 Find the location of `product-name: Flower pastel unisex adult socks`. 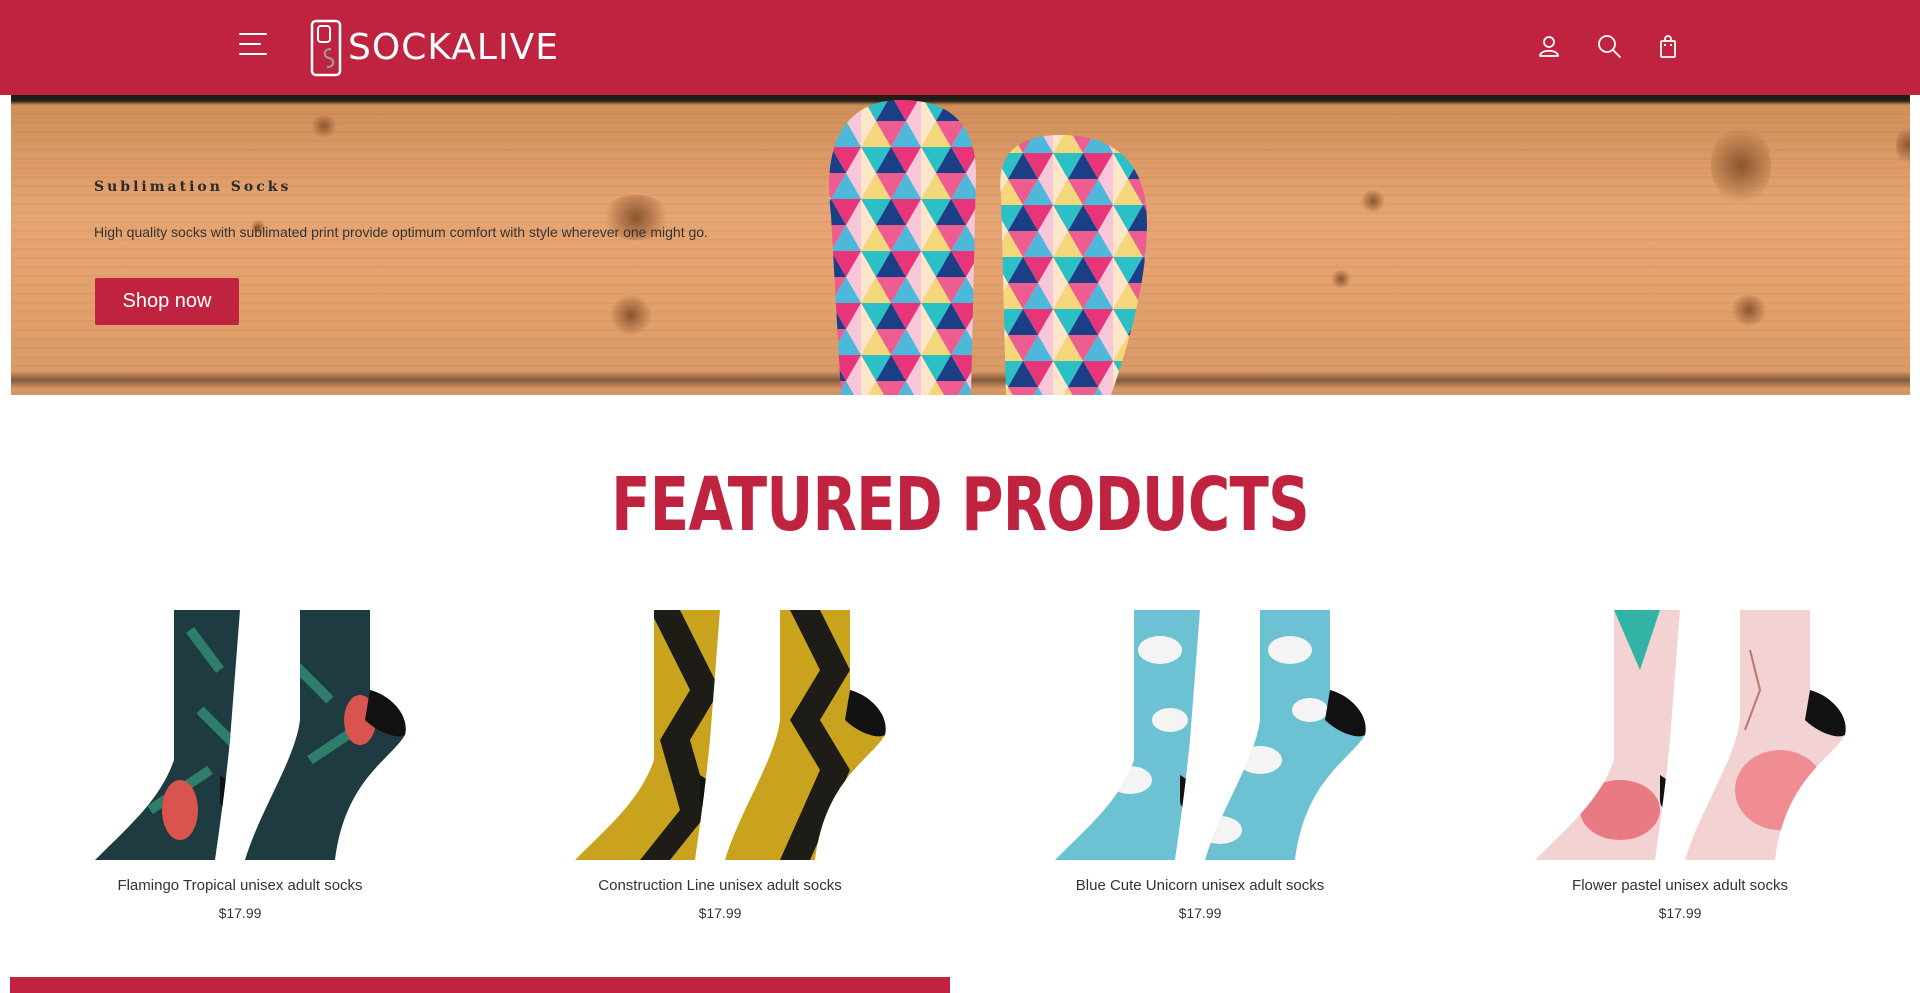

product-name: Flower pastel unisex adult socks is located at coordinates (1680, 885).